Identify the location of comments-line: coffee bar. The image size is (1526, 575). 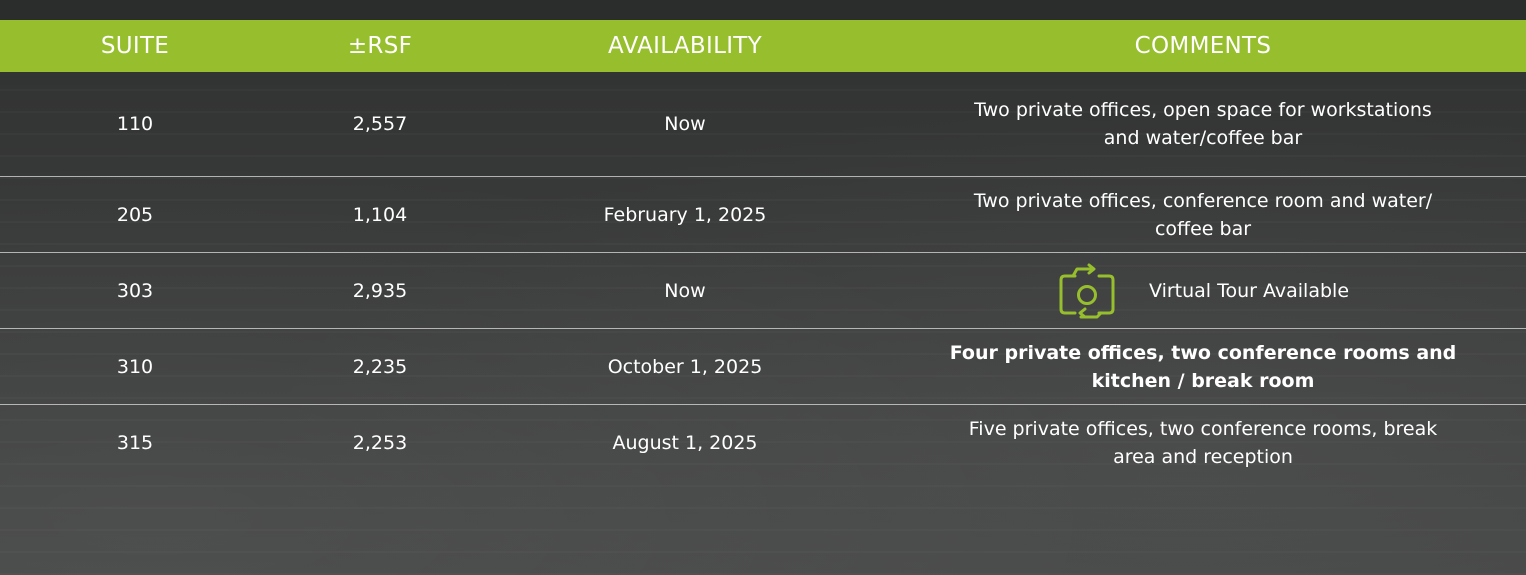
(1203, 228).